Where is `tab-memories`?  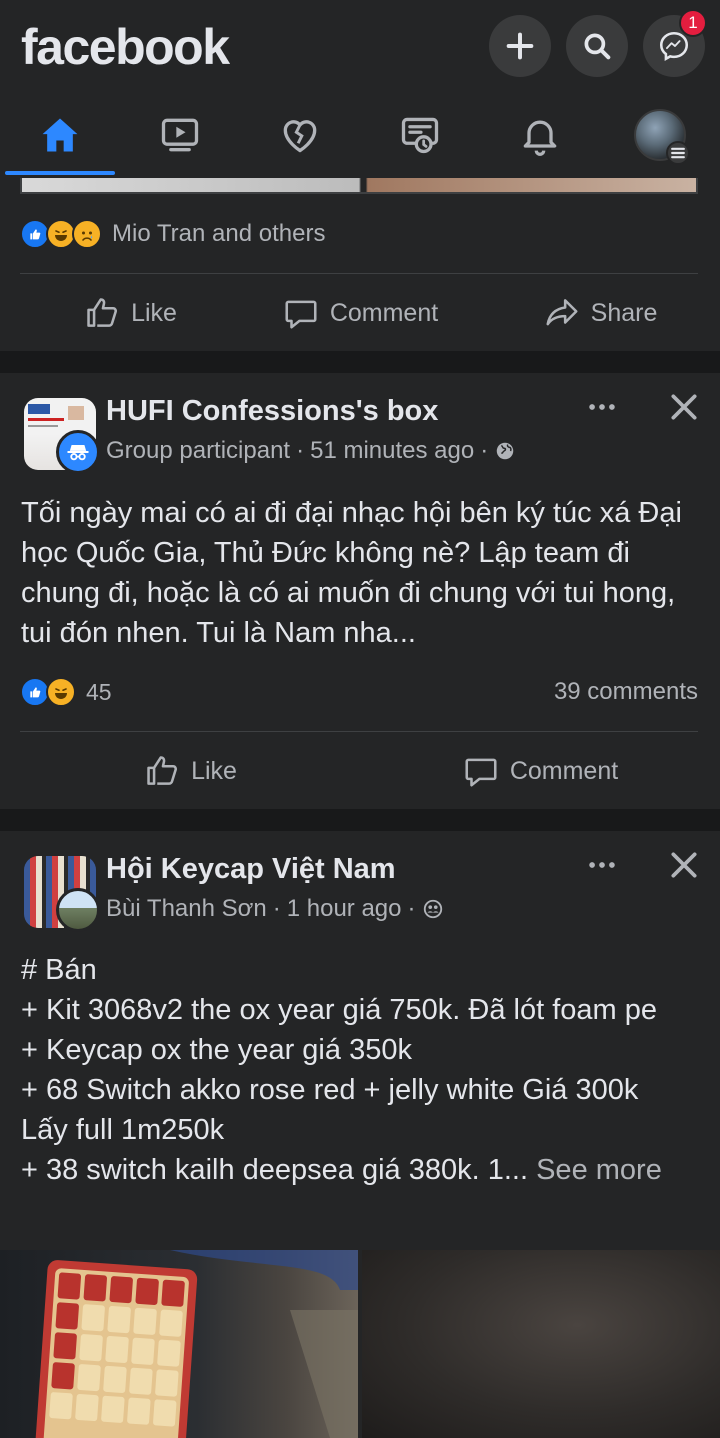 tab-memories is located at coordinates (420, 135).